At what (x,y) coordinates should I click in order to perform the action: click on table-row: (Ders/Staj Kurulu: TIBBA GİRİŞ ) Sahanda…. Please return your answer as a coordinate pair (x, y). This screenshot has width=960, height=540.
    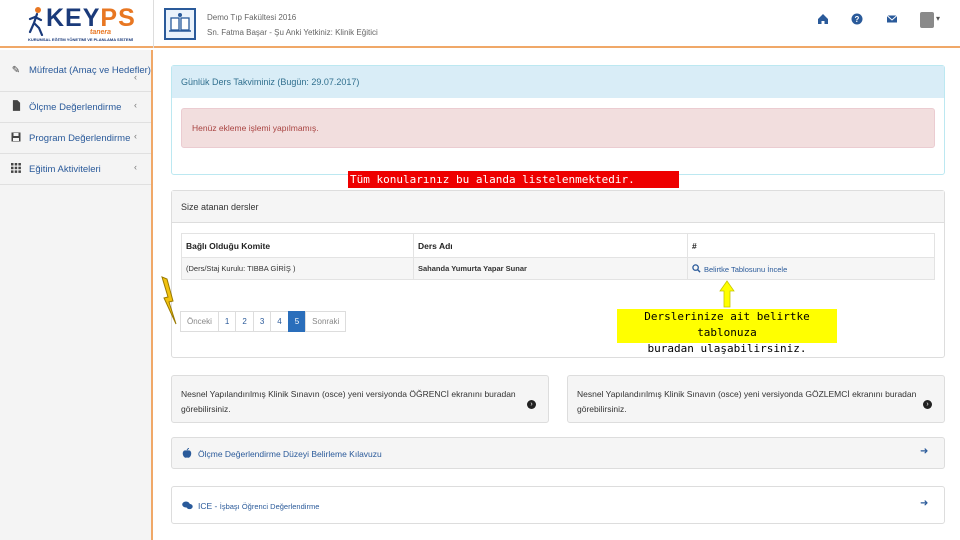
    Looking at the image, I should click on (558, 268).